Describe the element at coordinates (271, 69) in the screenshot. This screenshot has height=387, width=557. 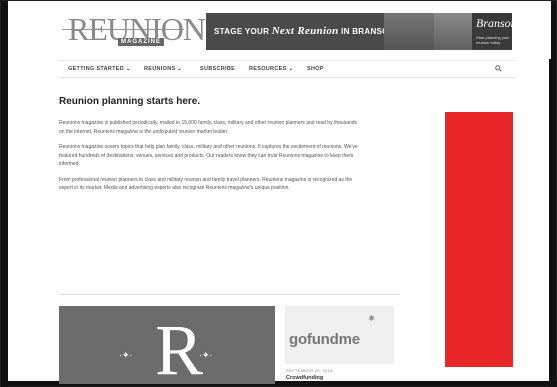
I see `nav-item-resources: RESOURCES ⌄` at that location.